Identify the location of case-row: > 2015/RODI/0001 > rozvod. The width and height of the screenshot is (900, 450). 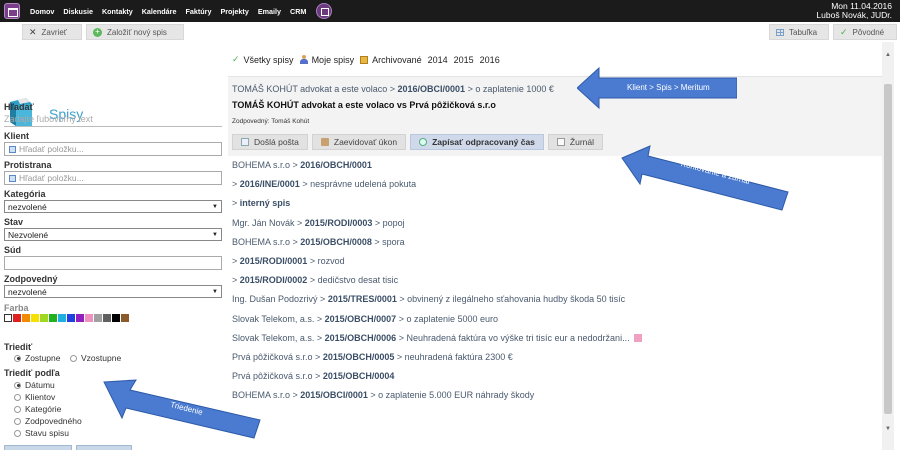
(288, 261).